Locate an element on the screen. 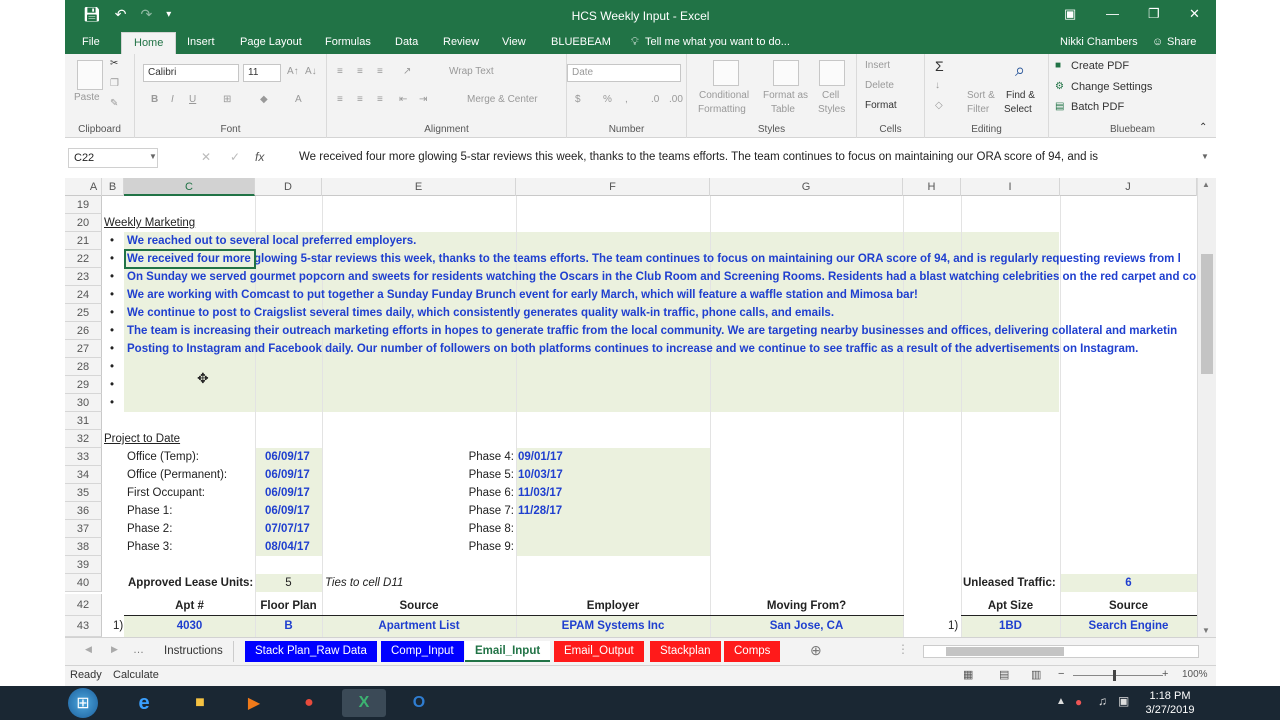 The image size is (1280, 720). tab-data: Data is located at coordinates (406, 42).